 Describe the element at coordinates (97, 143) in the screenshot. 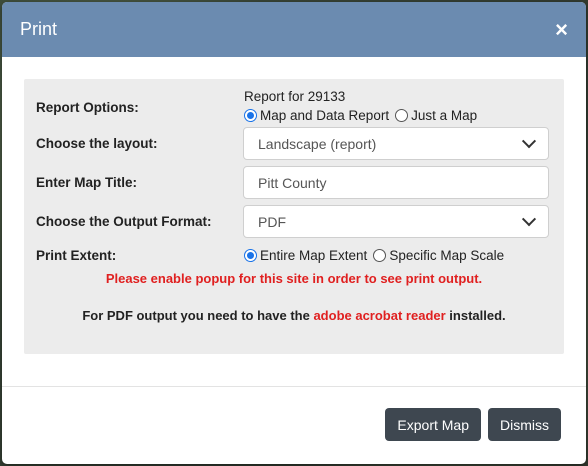

I see `layout-label: Choose the layout:` at that location.